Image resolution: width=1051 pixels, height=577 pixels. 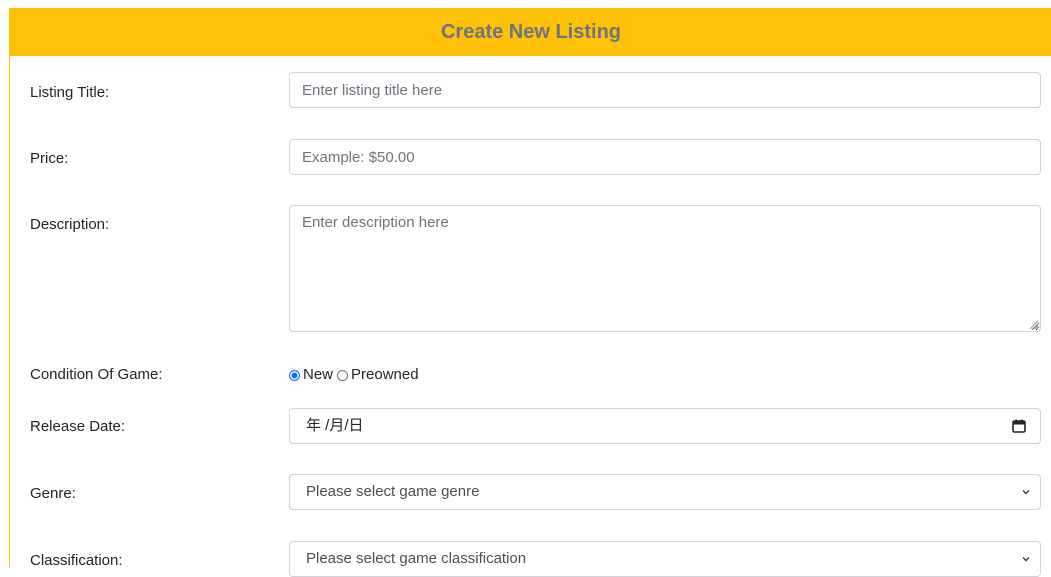 What do you see at coordinates (49, 158) in the screenshot?
I see `price-label: Price:` at bounding box center [49, 158].